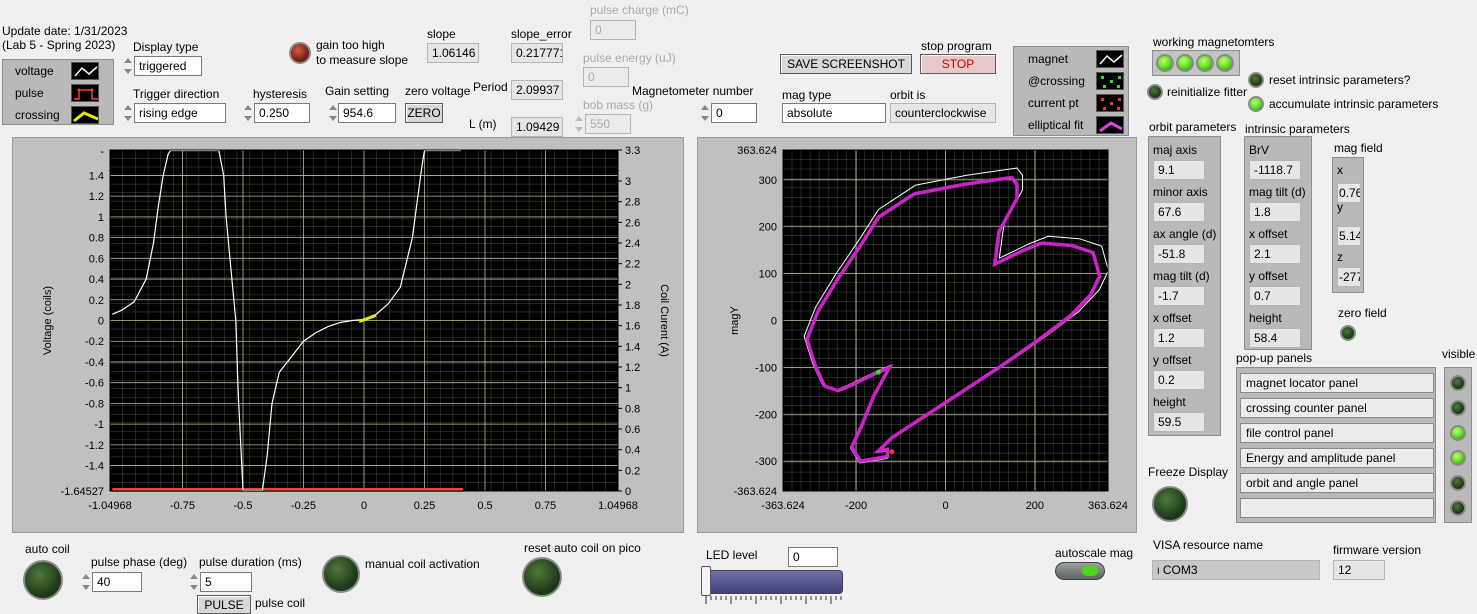 Image resolution: width=1477 pixels, height=614 pixels. Describe the element at coordinates (1256, 104) in the screenshot. I see `accumulate-intrinsic-button` at that location.